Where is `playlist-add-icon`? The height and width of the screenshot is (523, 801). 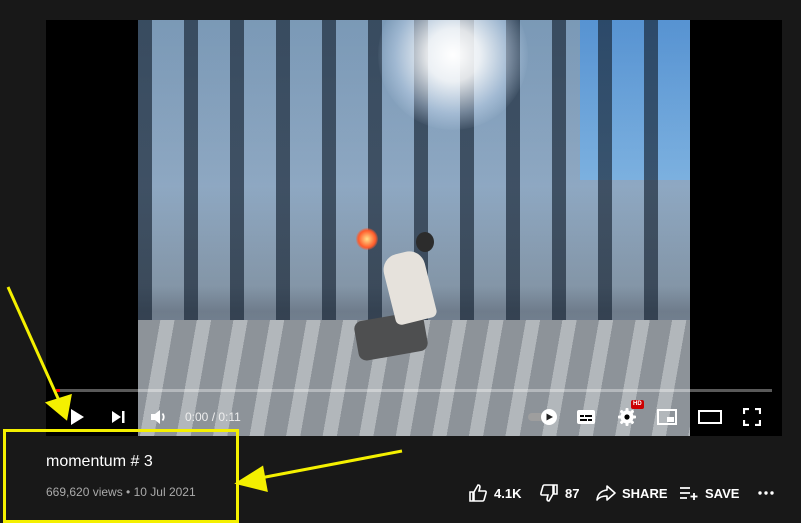 playlist-add-icon is located at coordinates (689, 493).